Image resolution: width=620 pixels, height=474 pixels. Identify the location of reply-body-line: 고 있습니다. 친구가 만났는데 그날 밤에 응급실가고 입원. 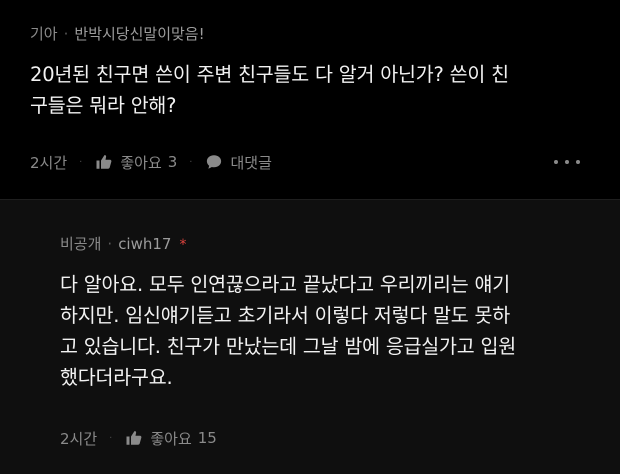
(288, 346).